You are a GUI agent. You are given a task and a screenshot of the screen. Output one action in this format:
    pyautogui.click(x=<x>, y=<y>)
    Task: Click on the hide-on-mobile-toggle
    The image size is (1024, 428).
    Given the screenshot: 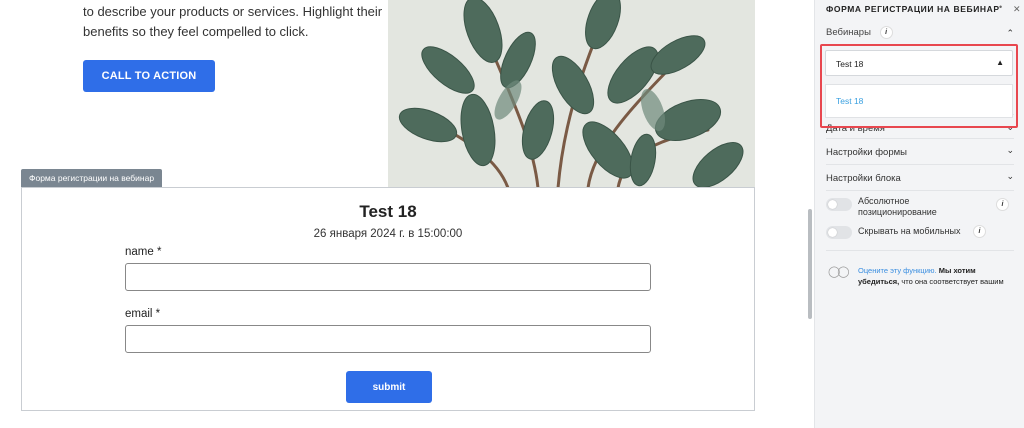 What is the action you would take?
    pyautogui.click(x=839, y=232)
    